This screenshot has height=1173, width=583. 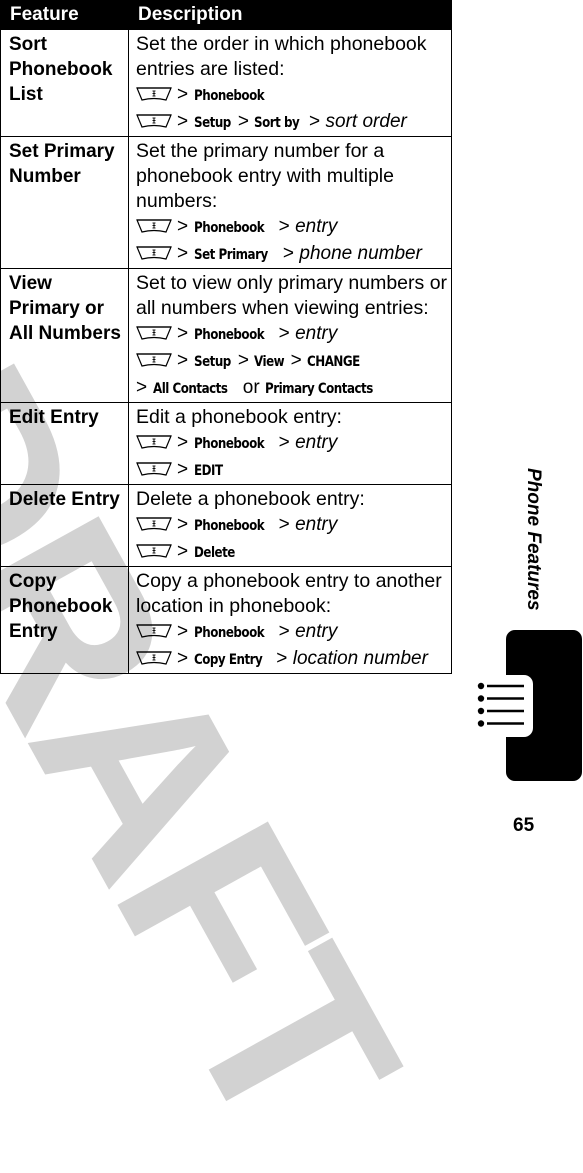 I want to click on feature-name: Copy Phonebook Entry, so click(x=64, y=620).